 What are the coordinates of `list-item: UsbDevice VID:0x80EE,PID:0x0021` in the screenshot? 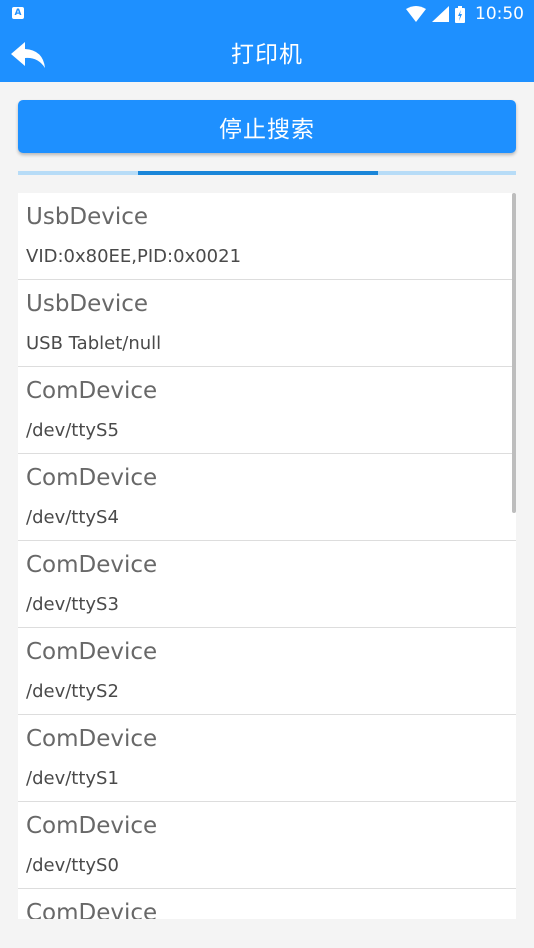 It's located at (267, 236).